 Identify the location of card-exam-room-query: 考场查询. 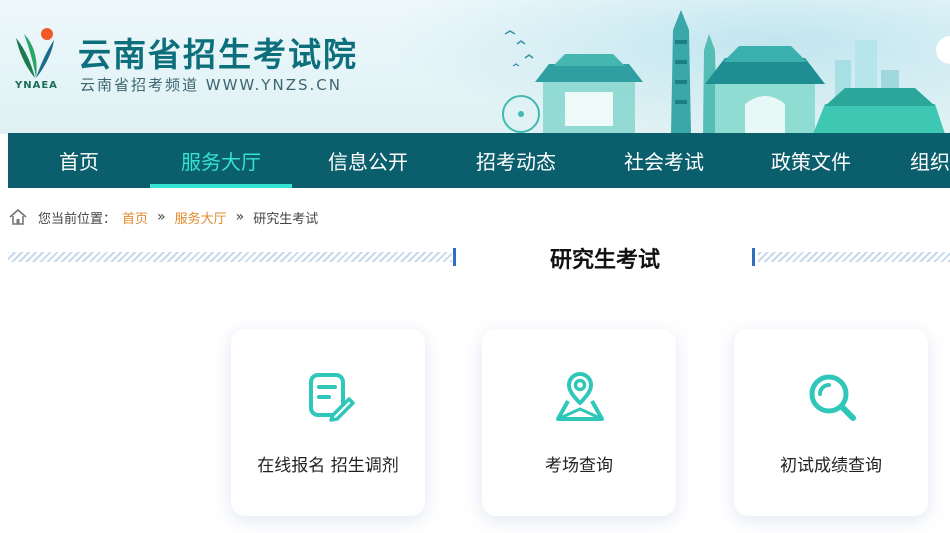
(579, 422).